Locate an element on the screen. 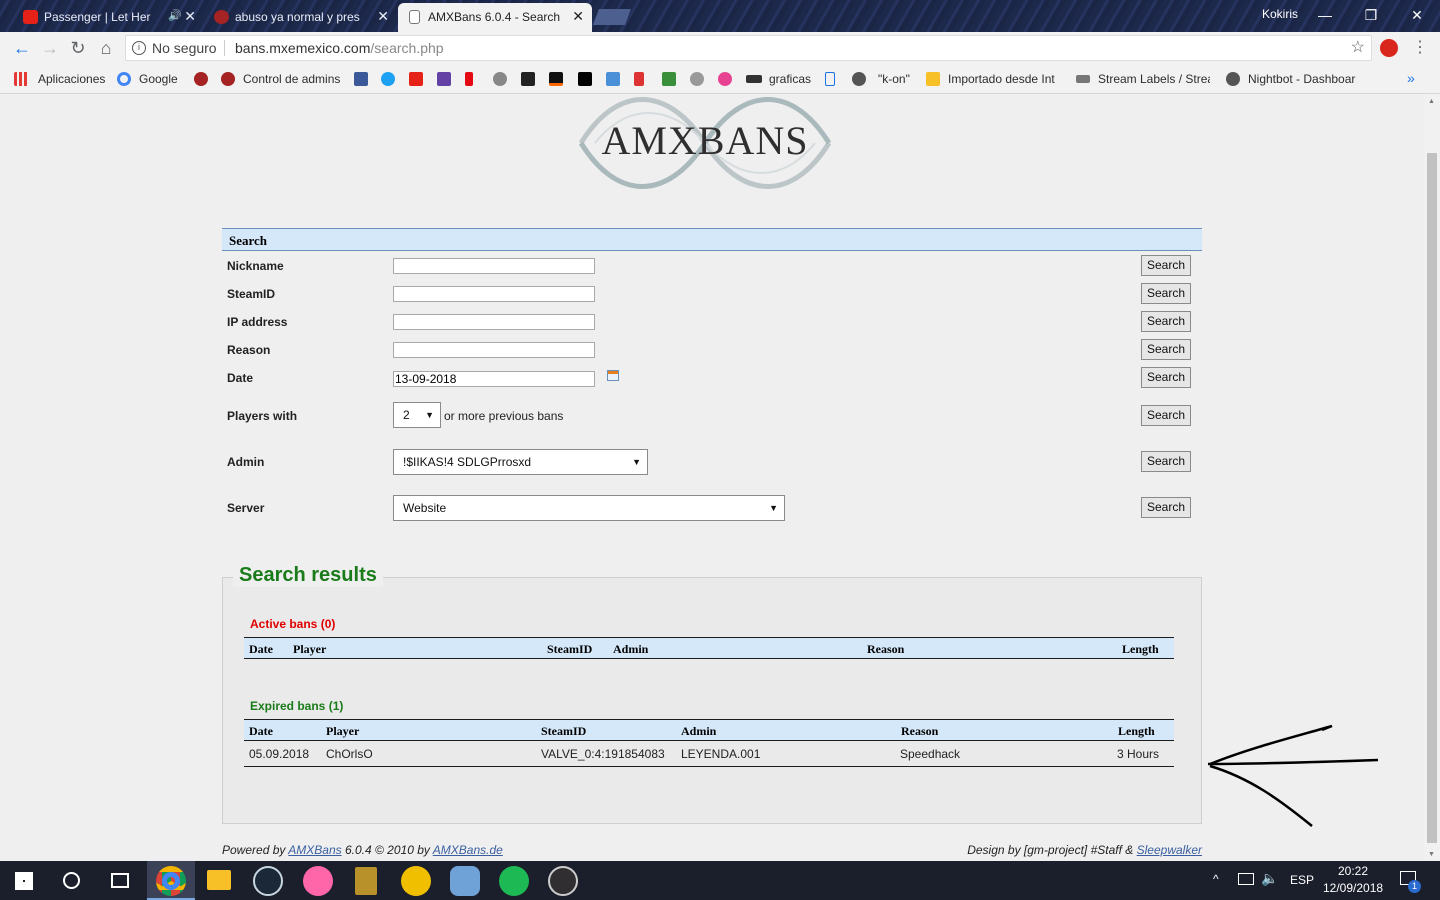  csgo-icon is located at coordinates (416, 881).